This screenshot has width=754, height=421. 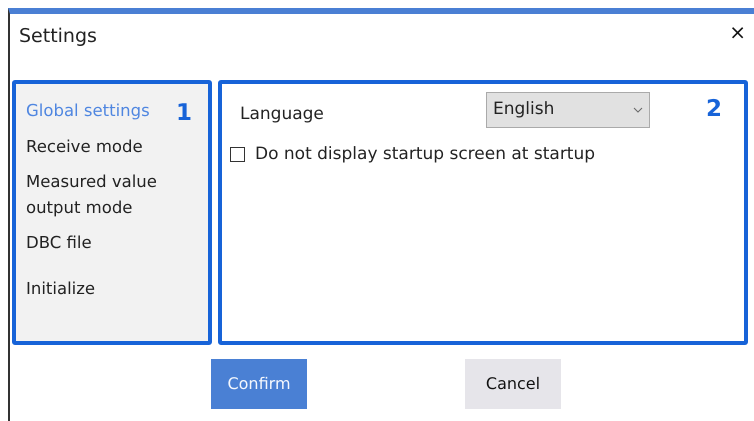 I want to click on window-title: Settings, so click(x=58, y=36).